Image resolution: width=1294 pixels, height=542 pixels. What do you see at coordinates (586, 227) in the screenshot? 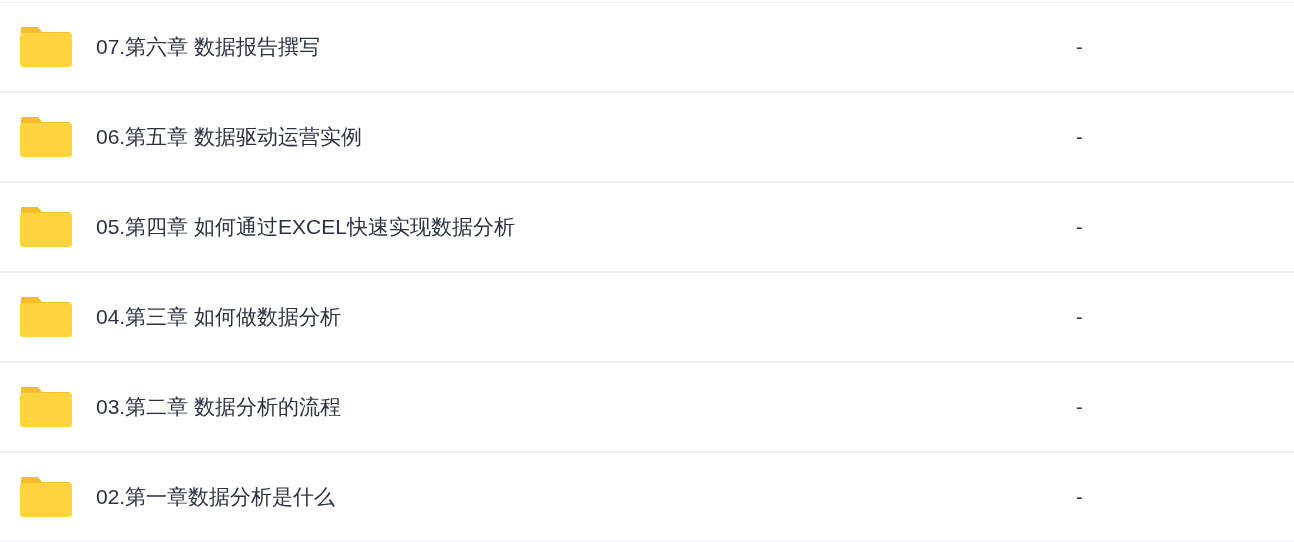
I see `folder-name: 05.第四章 如何通过EXCEL快速实现数据分析` at bounding box center [586, 227].